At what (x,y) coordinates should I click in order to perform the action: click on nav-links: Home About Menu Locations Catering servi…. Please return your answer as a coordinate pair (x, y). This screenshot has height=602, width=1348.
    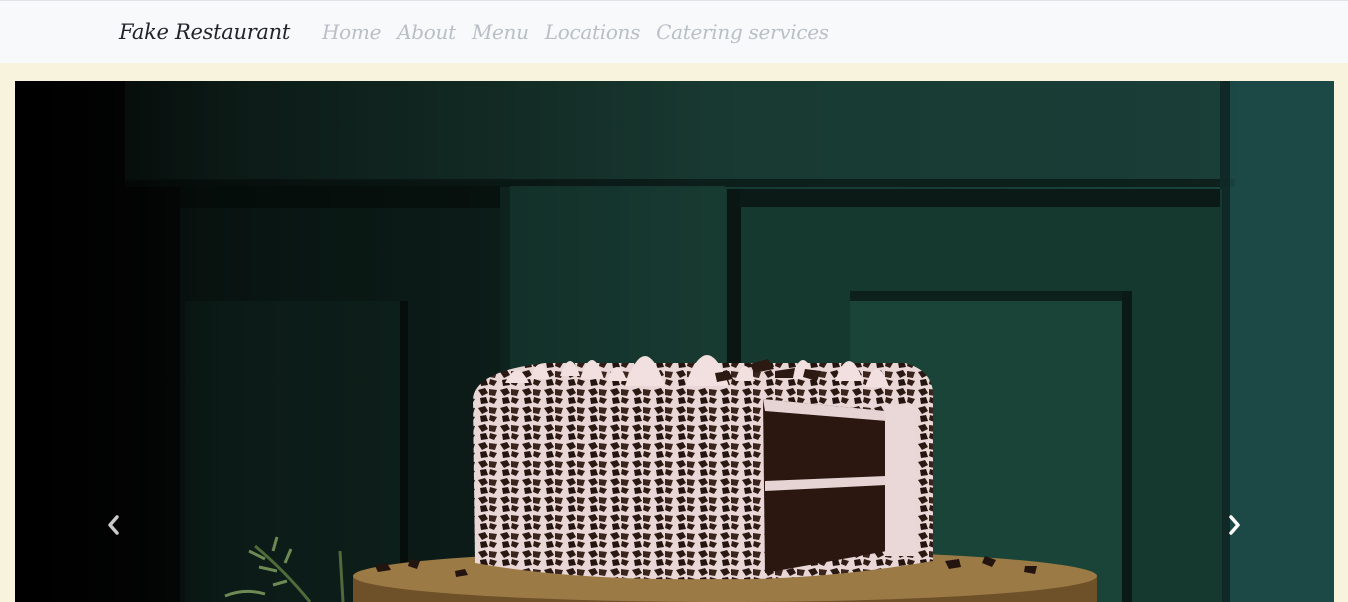
    Looking at the image, I should click on (575, 32).